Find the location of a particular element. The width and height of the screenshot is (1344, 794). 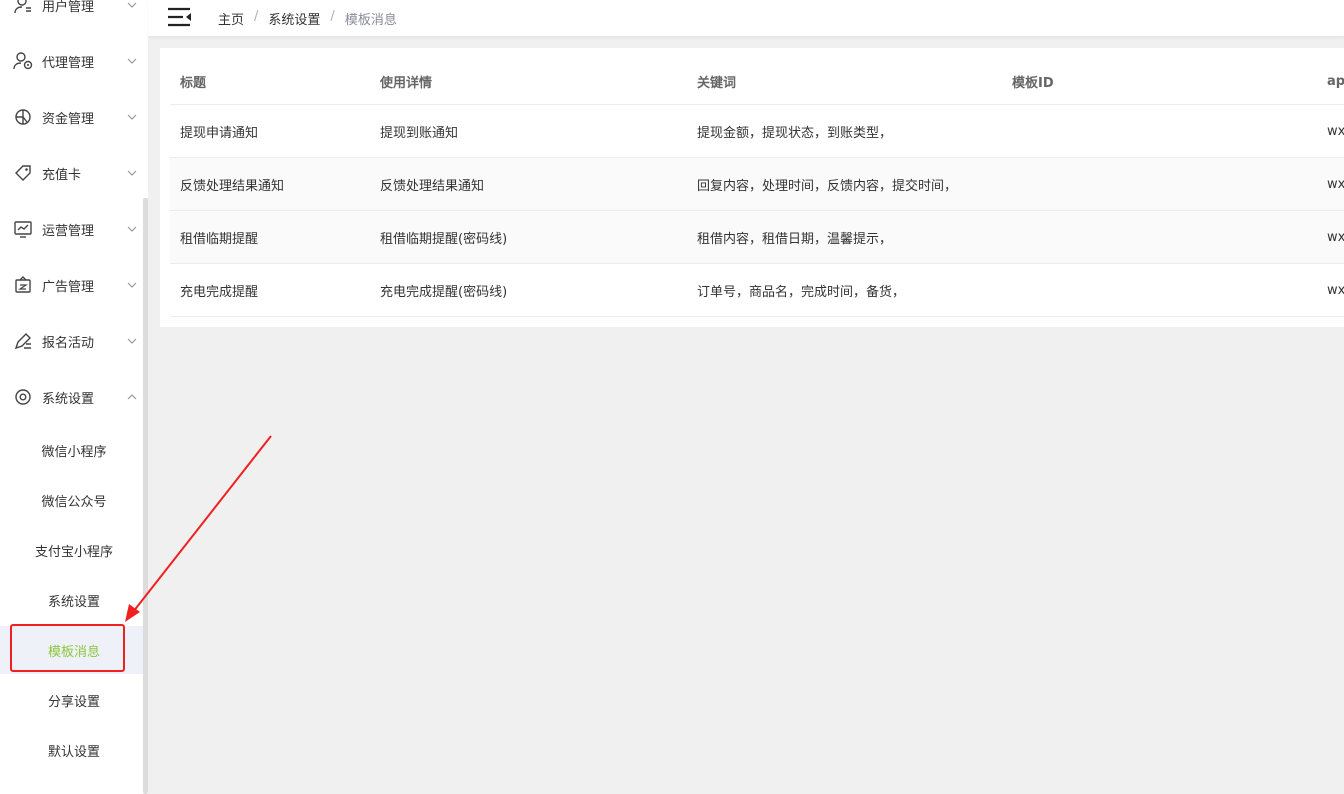

cell-keywords: 提现金额，提现状态，到账类型， is located at coordinates (795, 133).